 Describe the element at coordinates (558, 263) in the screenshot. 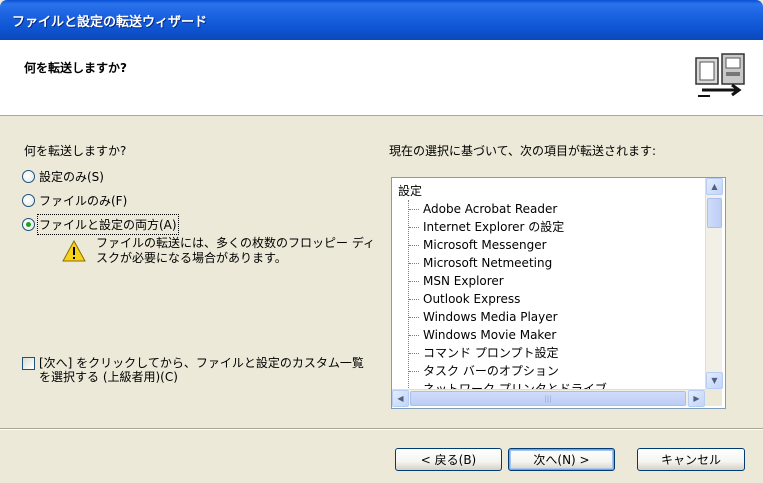

I see `list-item: Microsoft Netmeeting` at that location.